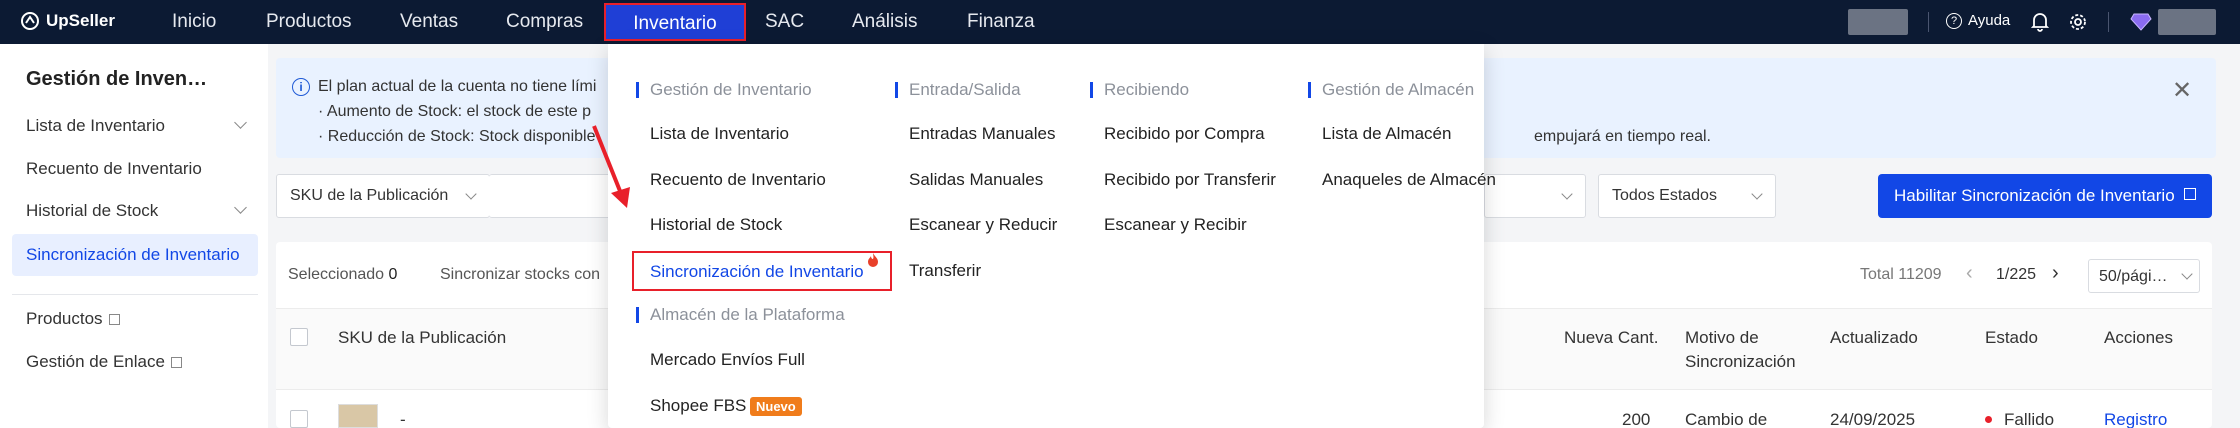 This screenshot has width=2240, height=428. I want to click on row-action-registro: Registro, so click(2135, 419).